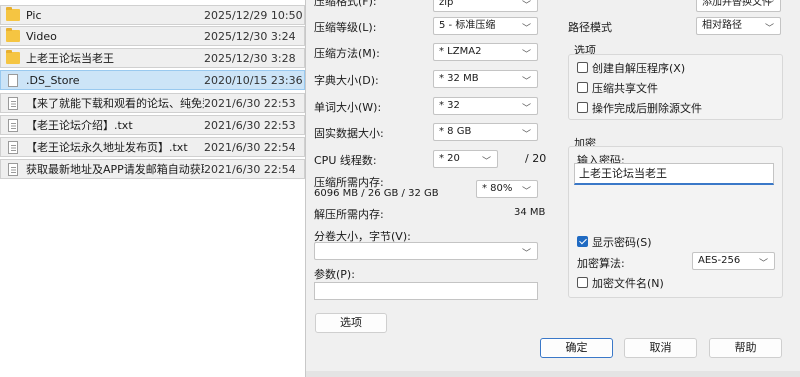 This screenshot has width=800, height=377. Describe the element at coordinates (582, 282) in the screenshot. I see `encrypt-names-checkbox` at that location.